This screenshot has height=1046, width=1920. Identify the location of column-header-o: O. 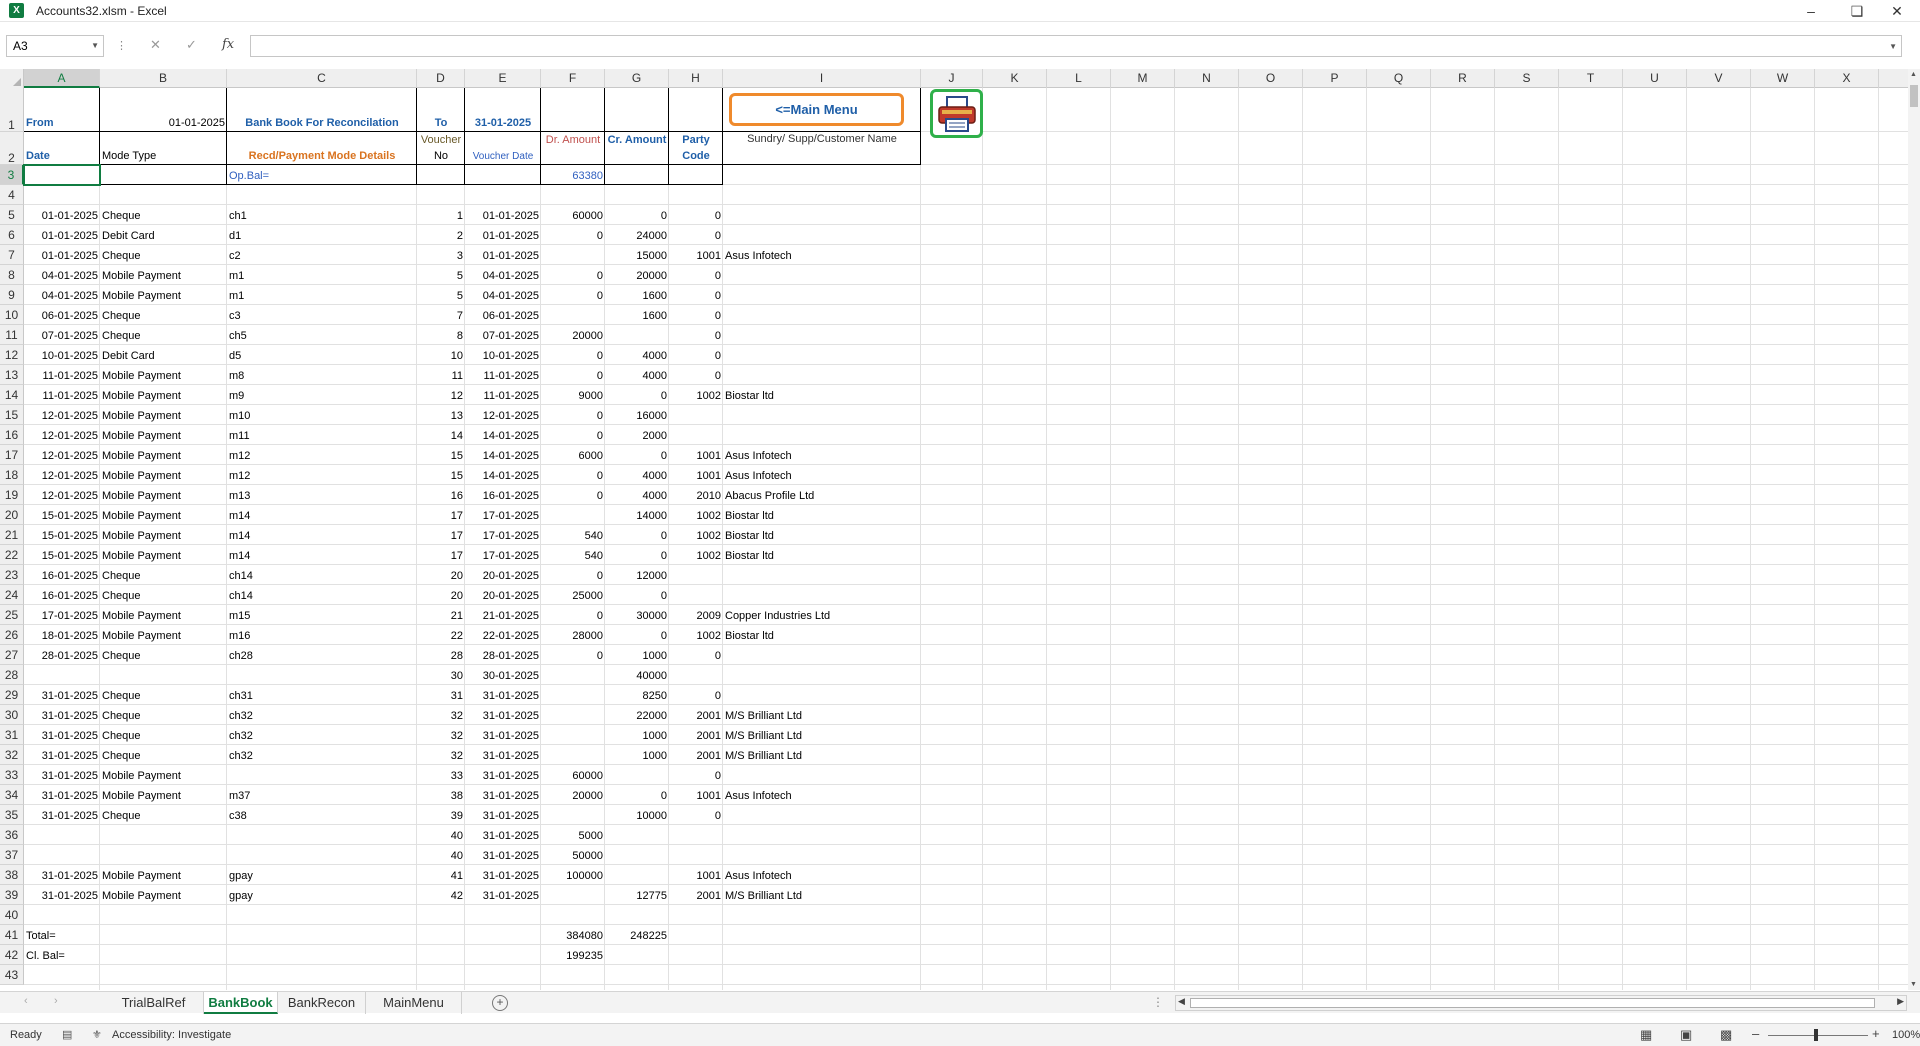
(1271, 78).